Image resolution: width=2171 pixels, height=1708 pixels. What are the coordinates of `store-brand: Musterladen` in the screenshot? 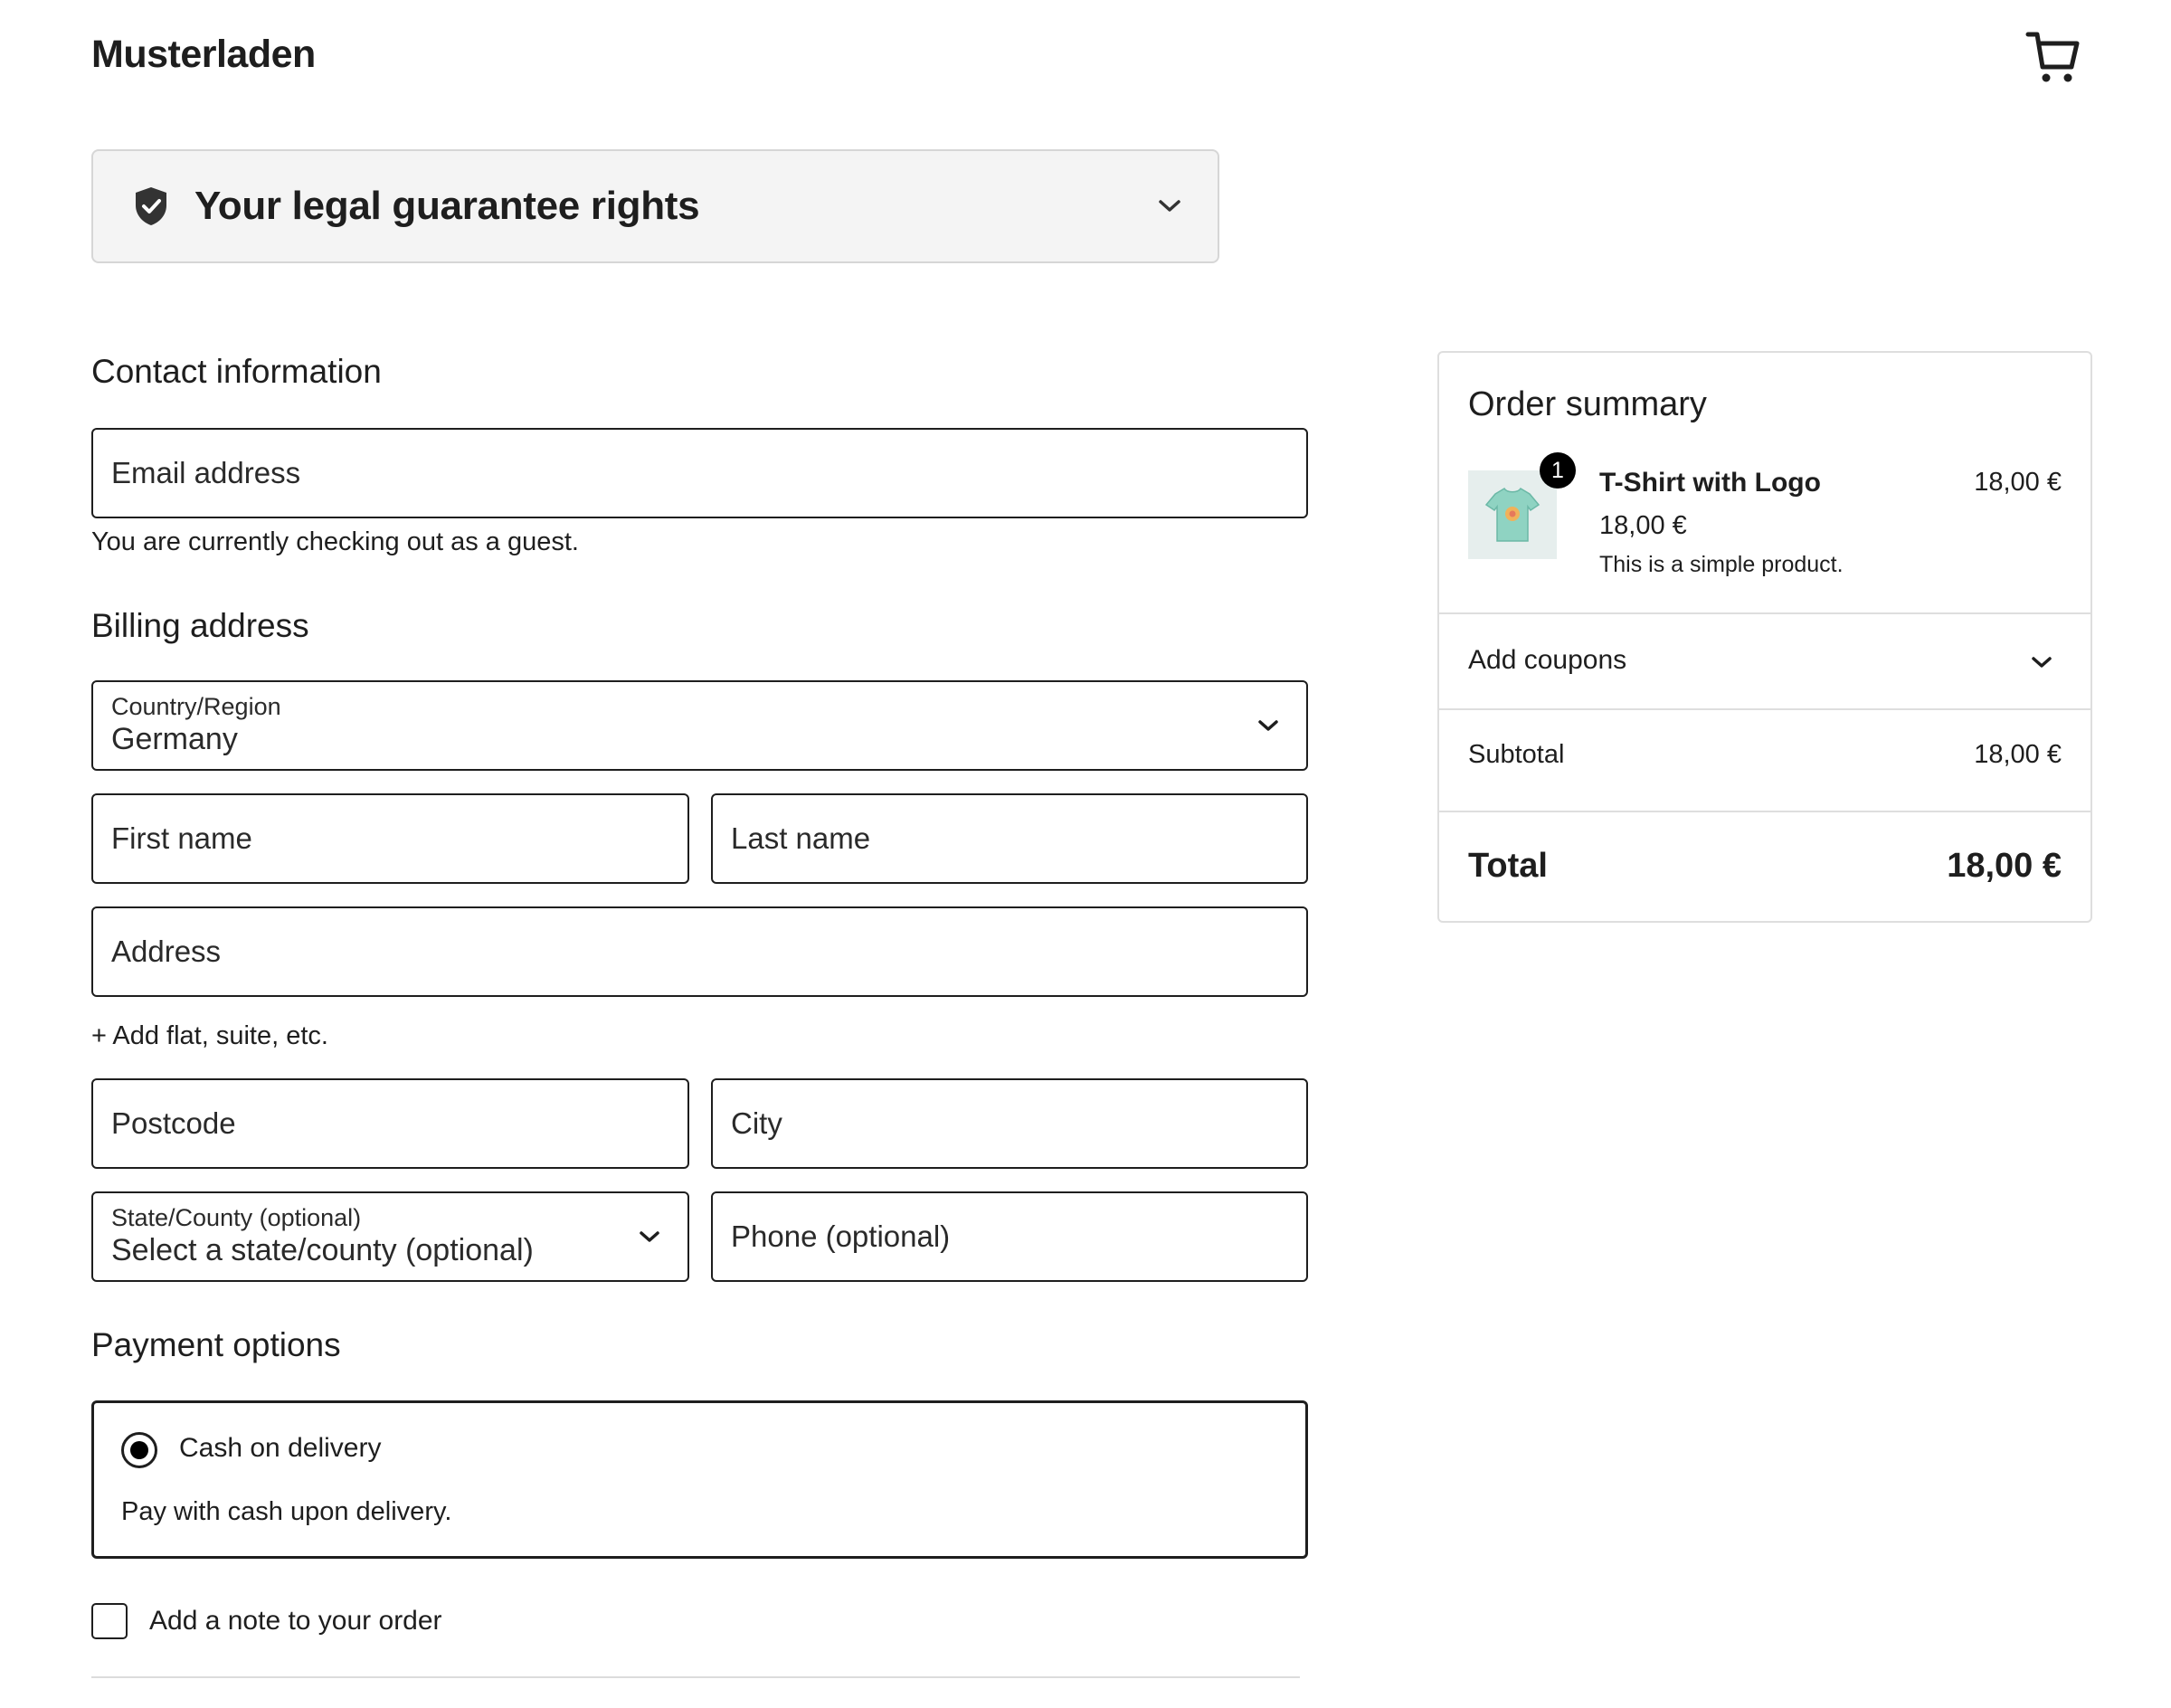 It's located at (203, 55).